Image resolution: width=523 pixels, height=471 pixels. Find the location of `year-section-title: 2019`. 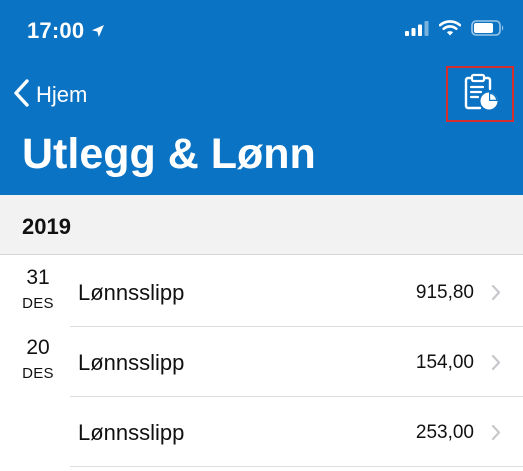

year-section-title: 2019 is located at coordinates (46, 226).